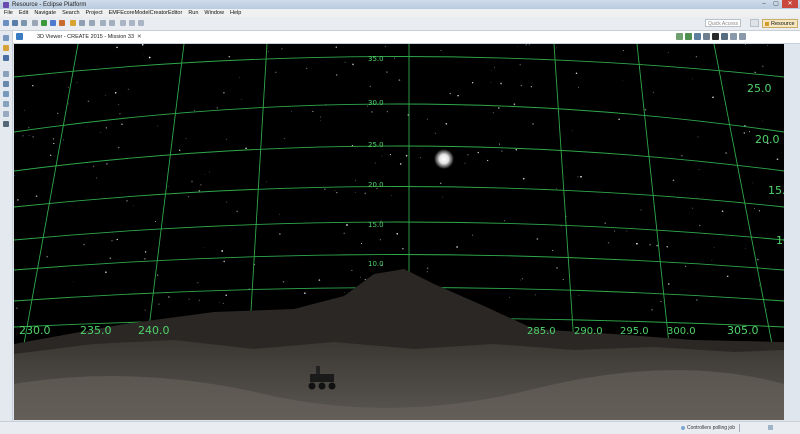 This screenshot has height=434, width=800. I want to click on console-icon, so click(6, 104).